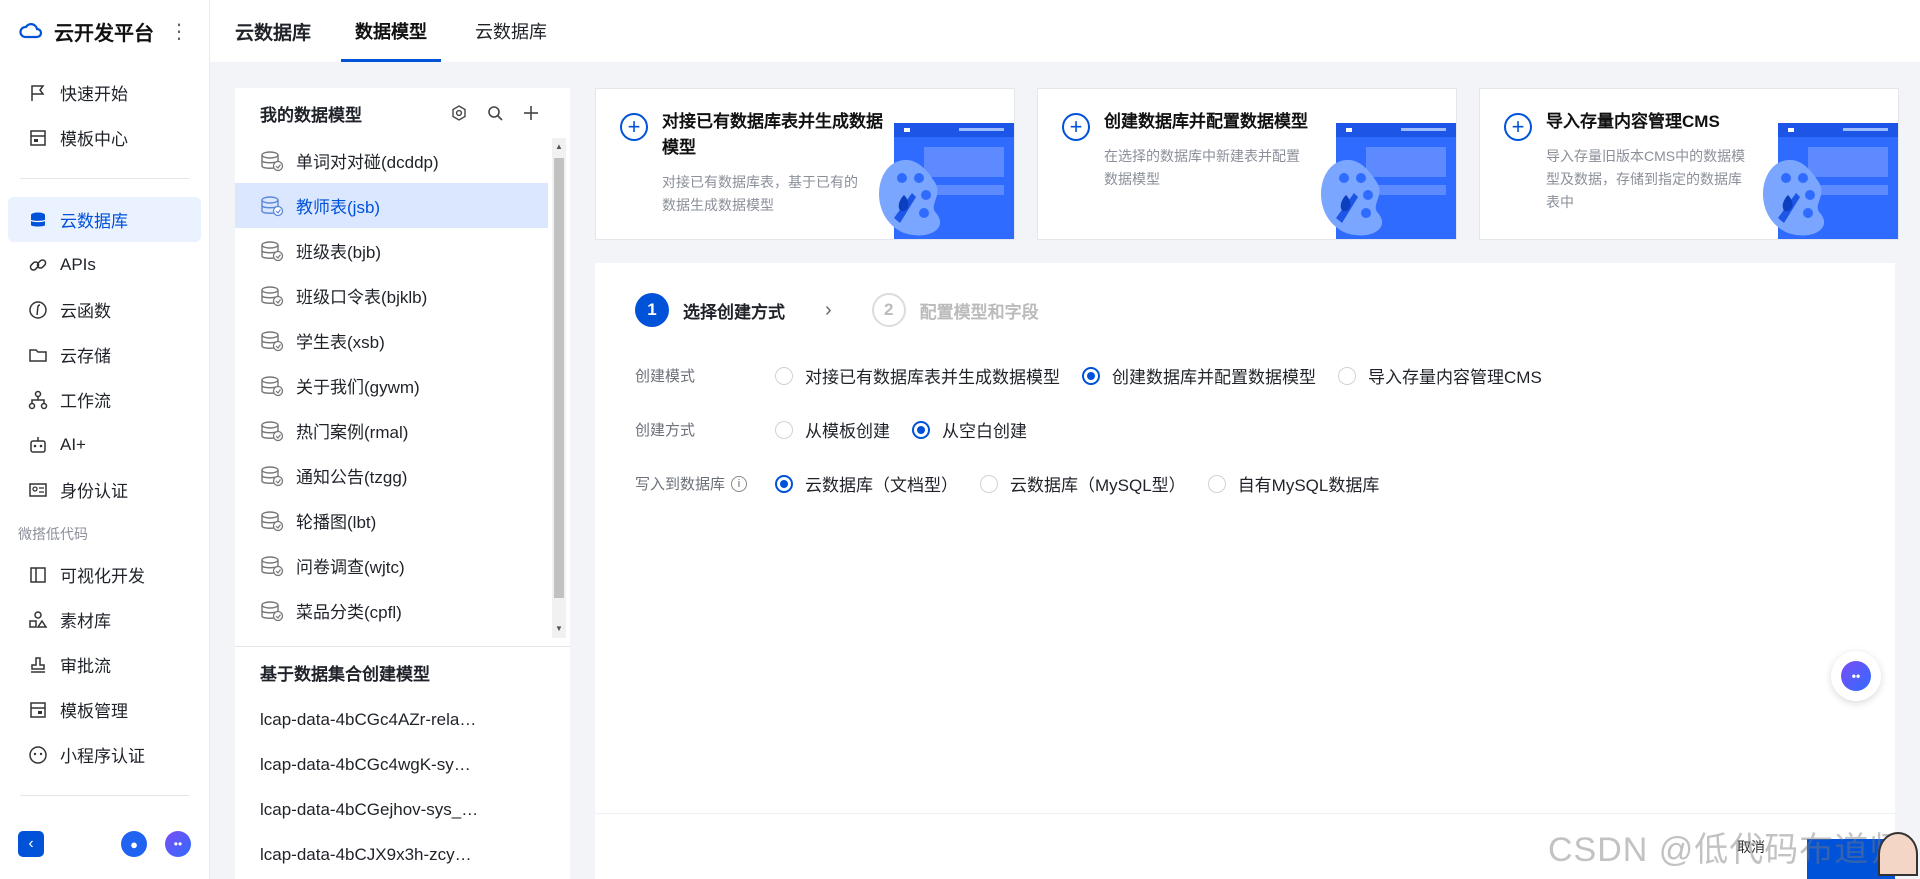  Describe the element at coordinates (559, 378) in the screenshot. I see `scrollbar-thumb` at that location.